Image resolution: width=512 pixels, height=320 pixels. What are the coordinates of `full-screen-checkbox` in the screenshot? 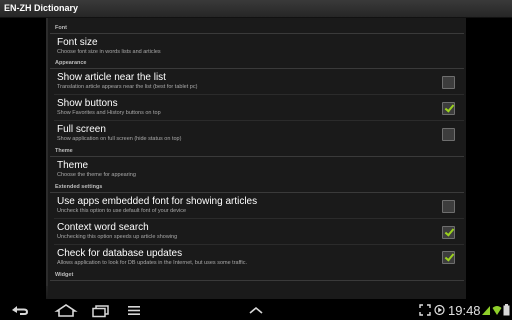 It's located at (448, 134).